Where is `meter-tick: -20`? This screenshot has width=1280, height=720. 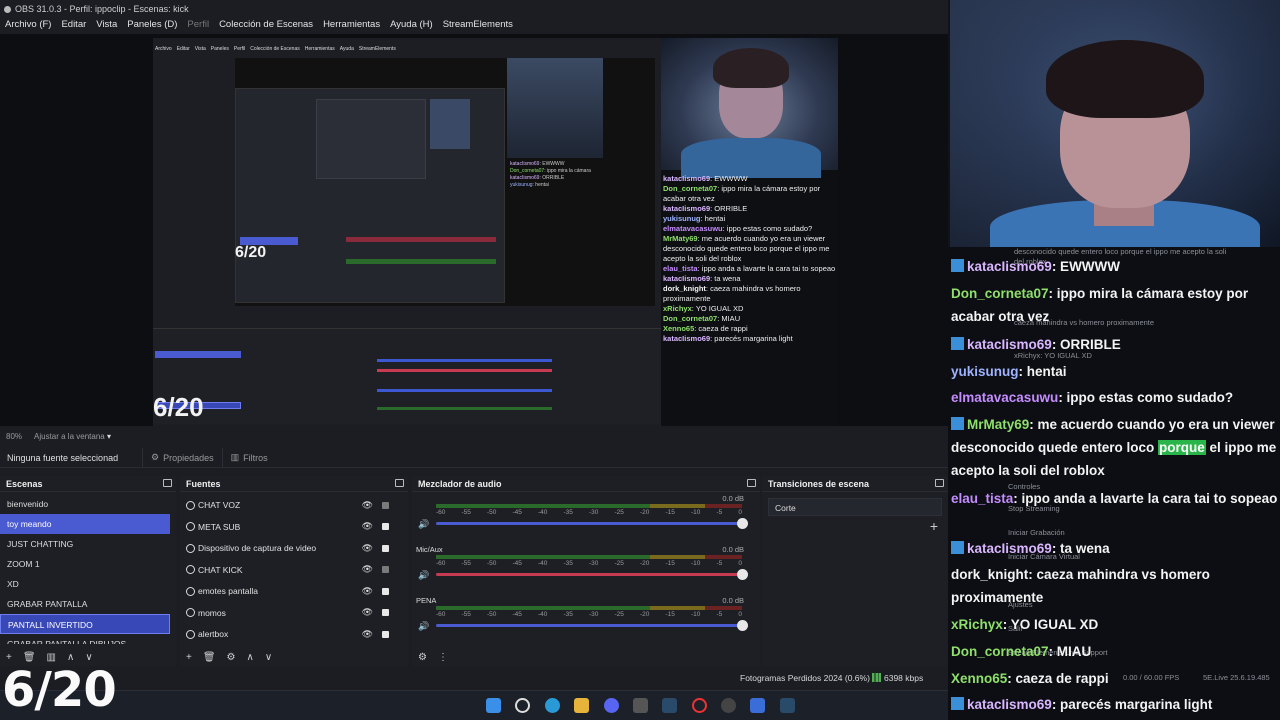 meter-tick: -20 is located at coordinates (645, 512).